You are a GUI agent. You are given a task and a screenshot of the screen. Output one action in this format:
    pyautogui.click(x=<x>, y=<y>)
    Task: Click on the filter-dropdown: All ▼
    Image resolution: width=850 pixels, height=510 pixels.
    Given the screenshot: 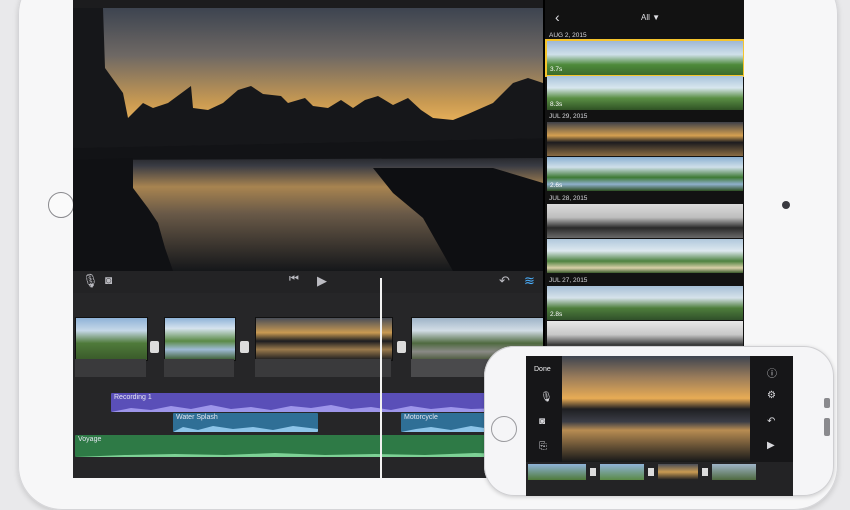 What is the action you would take?
    pyautogui.click(x=650, y=17)
    